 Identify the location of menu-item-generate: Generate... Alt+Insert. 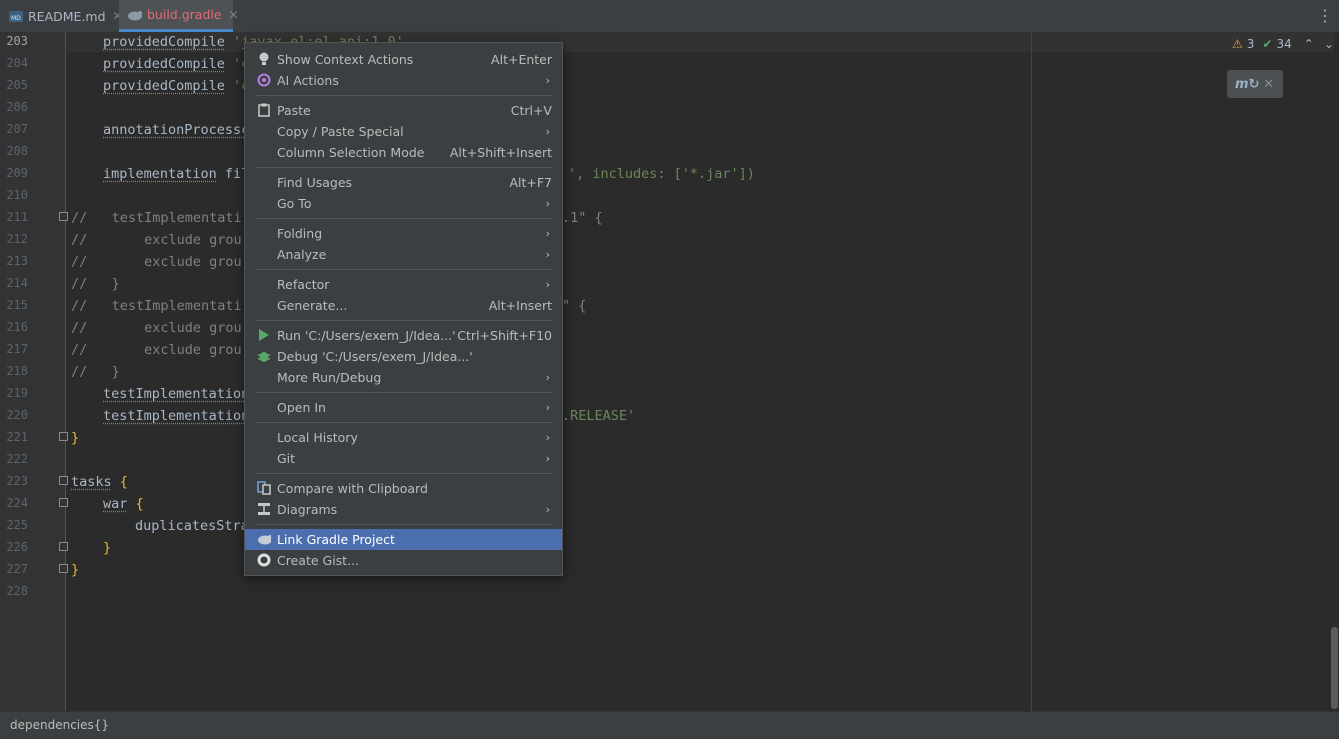
(403, 305).